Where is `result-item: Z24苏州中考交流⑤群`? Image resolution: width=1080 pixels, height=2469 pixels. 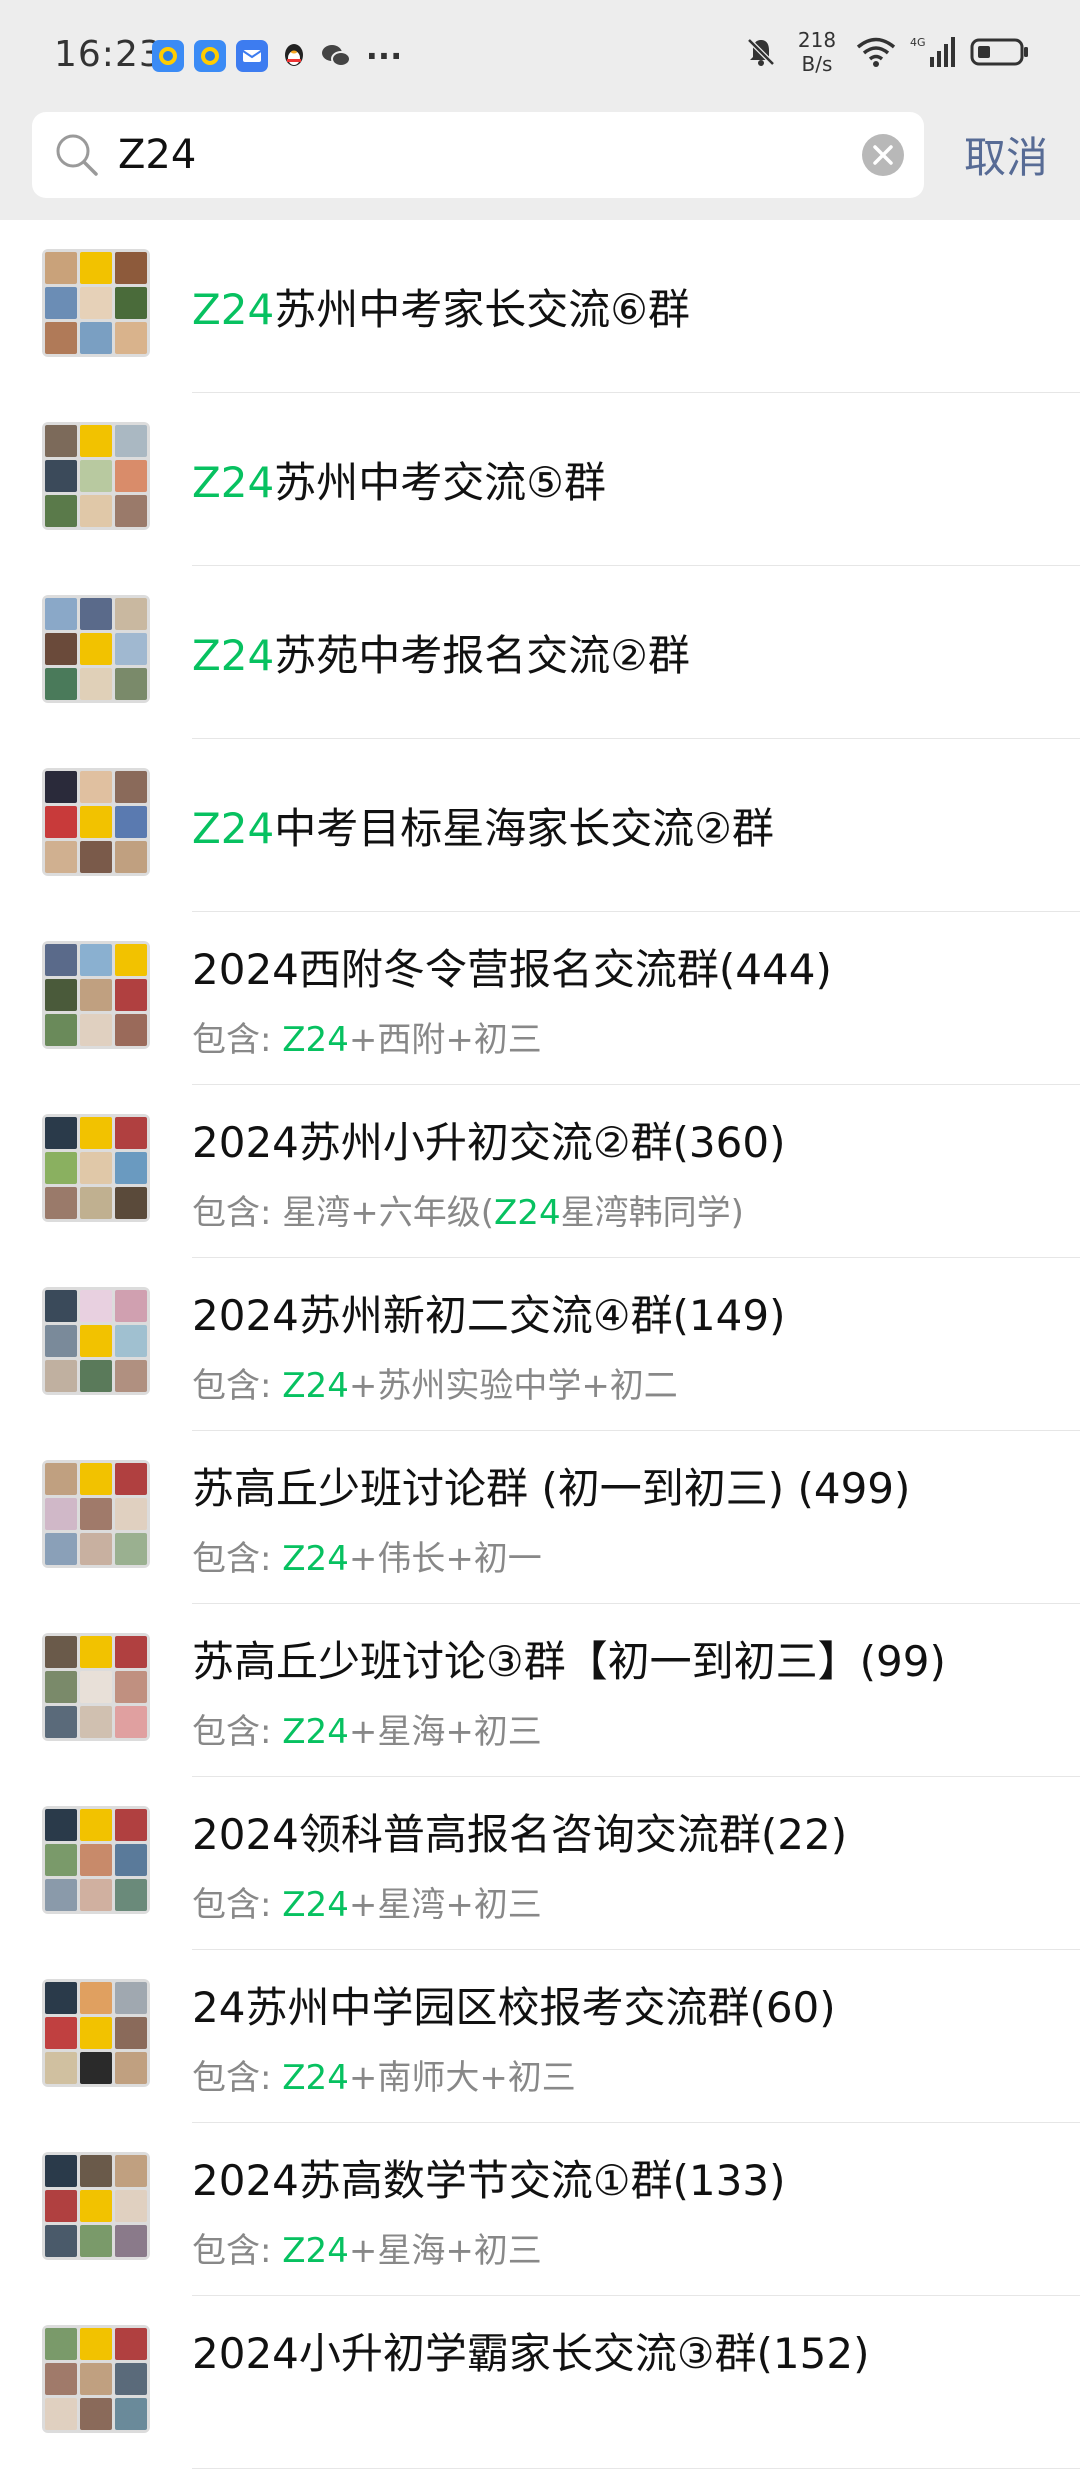 result-item: Z24苏州中考交流⑤群 is located at coordinates (540, 479).